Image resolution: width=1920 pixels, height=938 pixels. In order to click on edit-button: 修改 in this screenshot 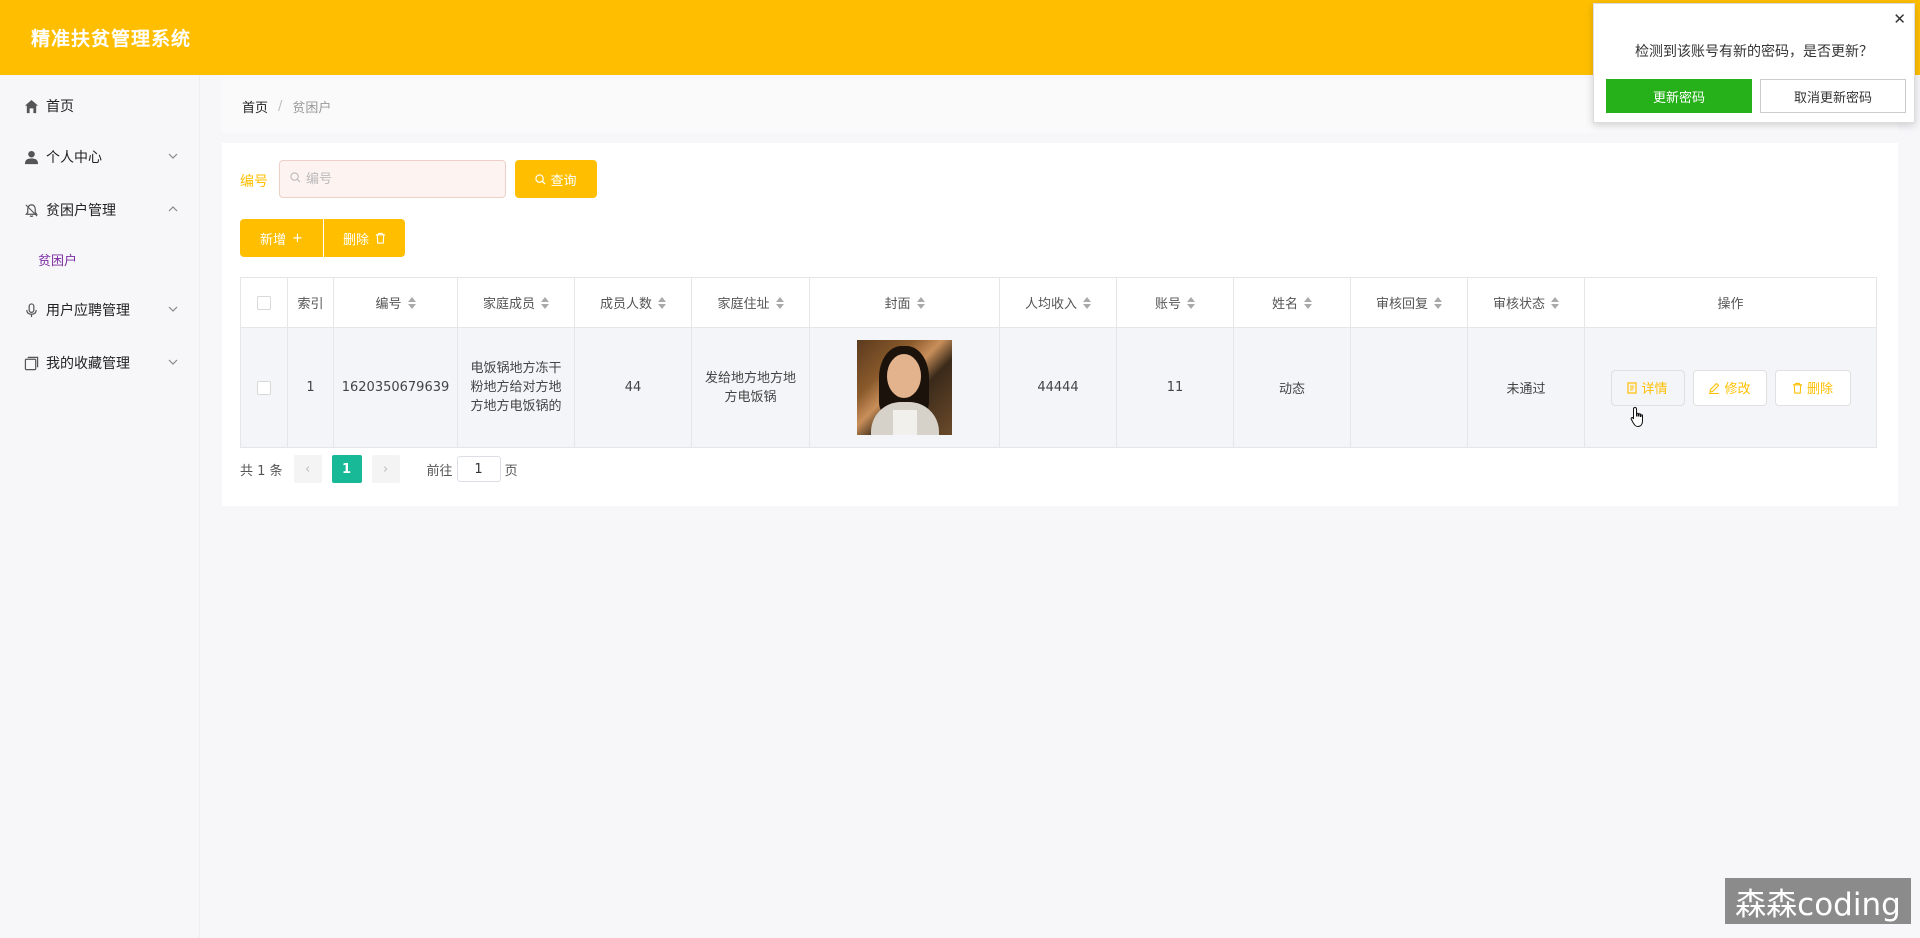, I will do `click(1729, 387)`.